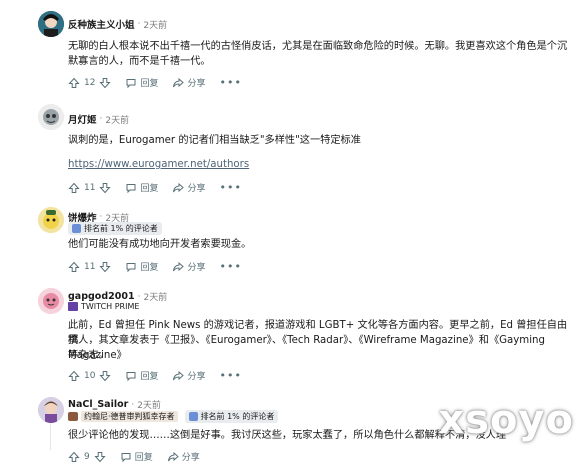  What do you see at coordinates (73, 306) in the screenshot?
I see `twitch-icon` at bounding box center [73, 306].